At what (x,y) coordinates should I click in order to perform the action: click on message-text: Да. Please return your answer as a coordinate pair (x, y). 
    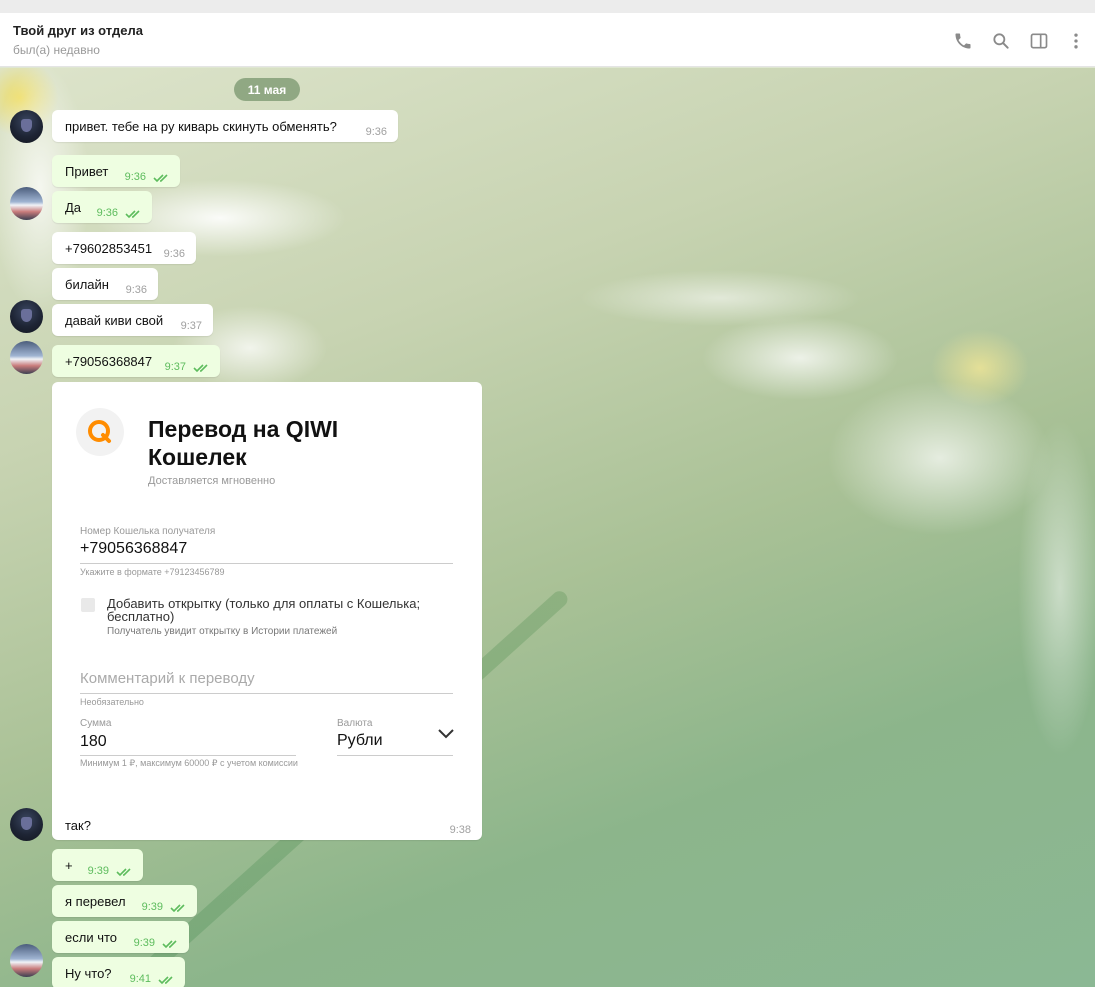
    Looking at the image, I should click on (73, 207).